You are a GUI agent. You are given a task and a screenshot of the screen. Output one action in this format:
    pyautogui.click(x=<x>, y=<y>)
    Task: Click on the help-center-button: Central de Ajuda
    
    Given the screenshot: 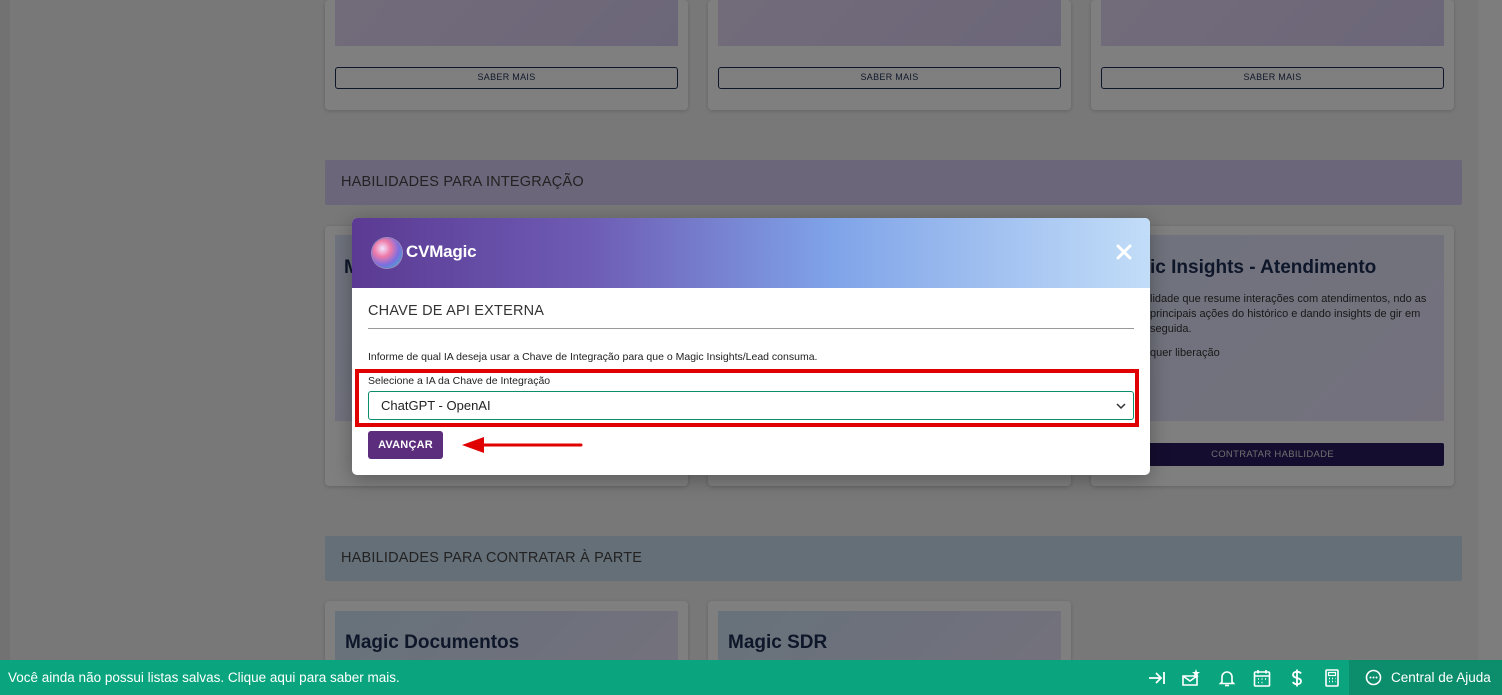 What is the action you would take?
    pyautogui.click(x=1425, y=677)
    